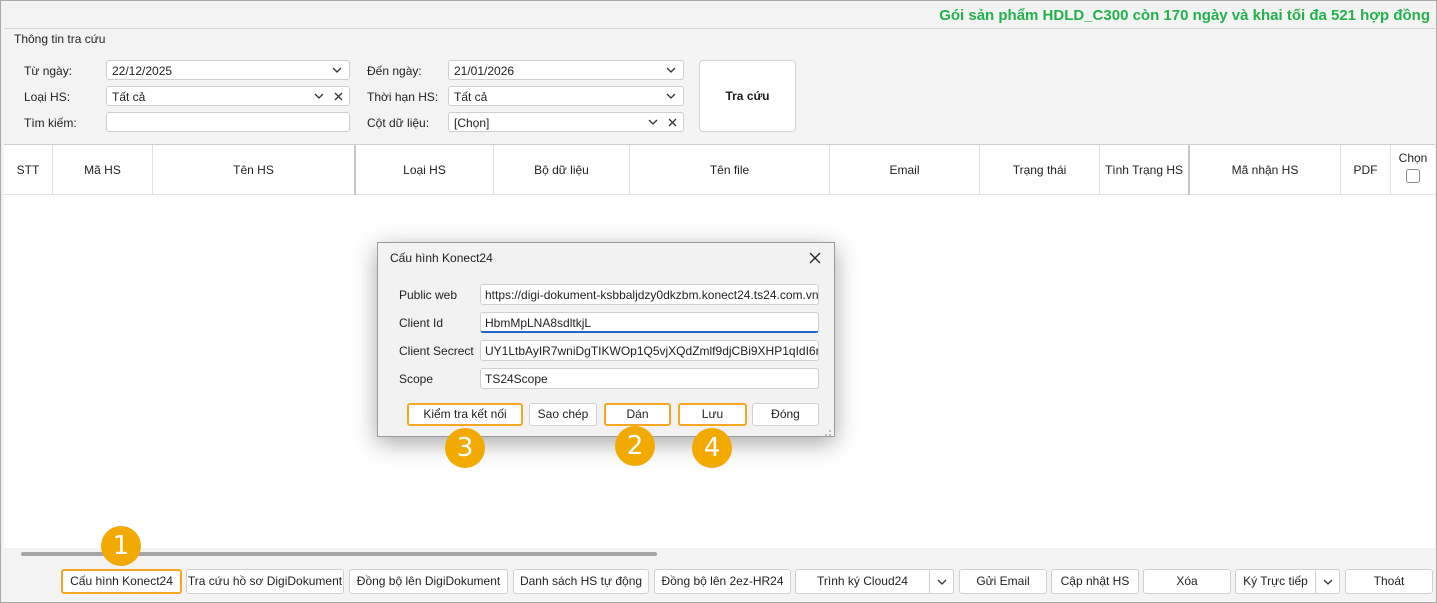 The width and height of the screenshot is (1437, 603). I want to click on copy-button: Sao chép, so click(563, 414).